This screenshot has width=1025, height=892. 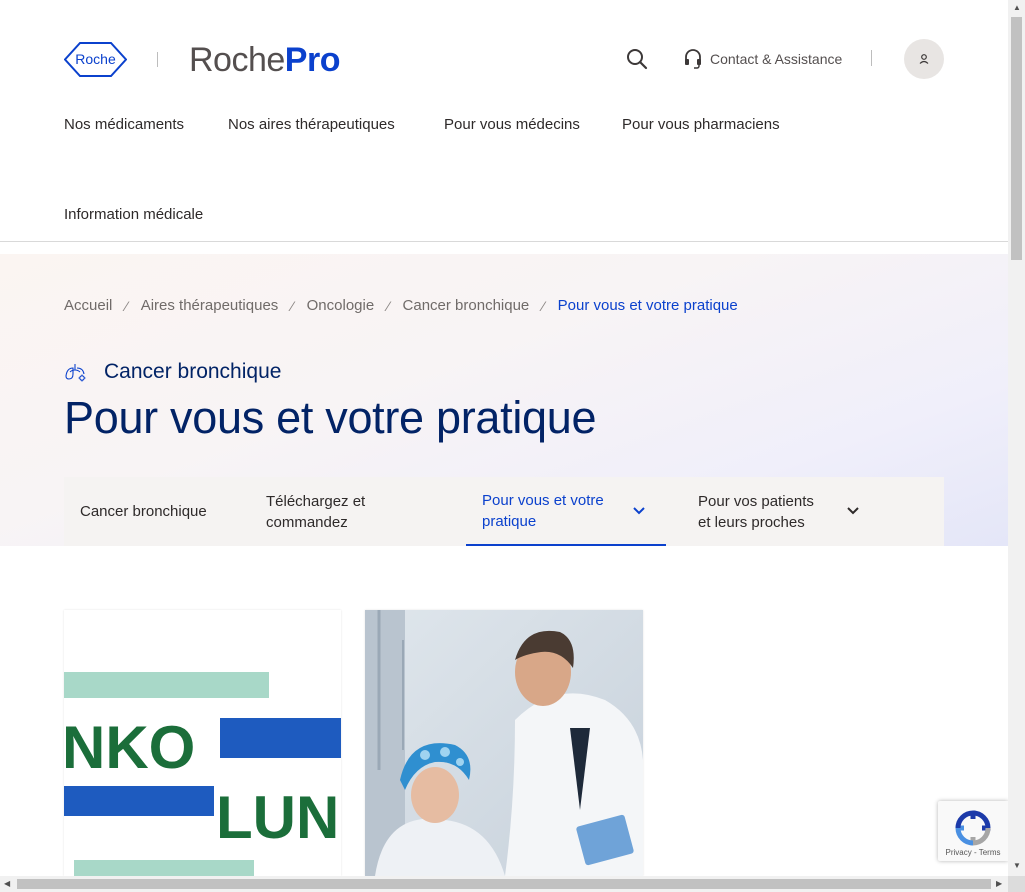 I want to click on onkolungs-logo-image: NKO LUN, so click(x=202, y=743).